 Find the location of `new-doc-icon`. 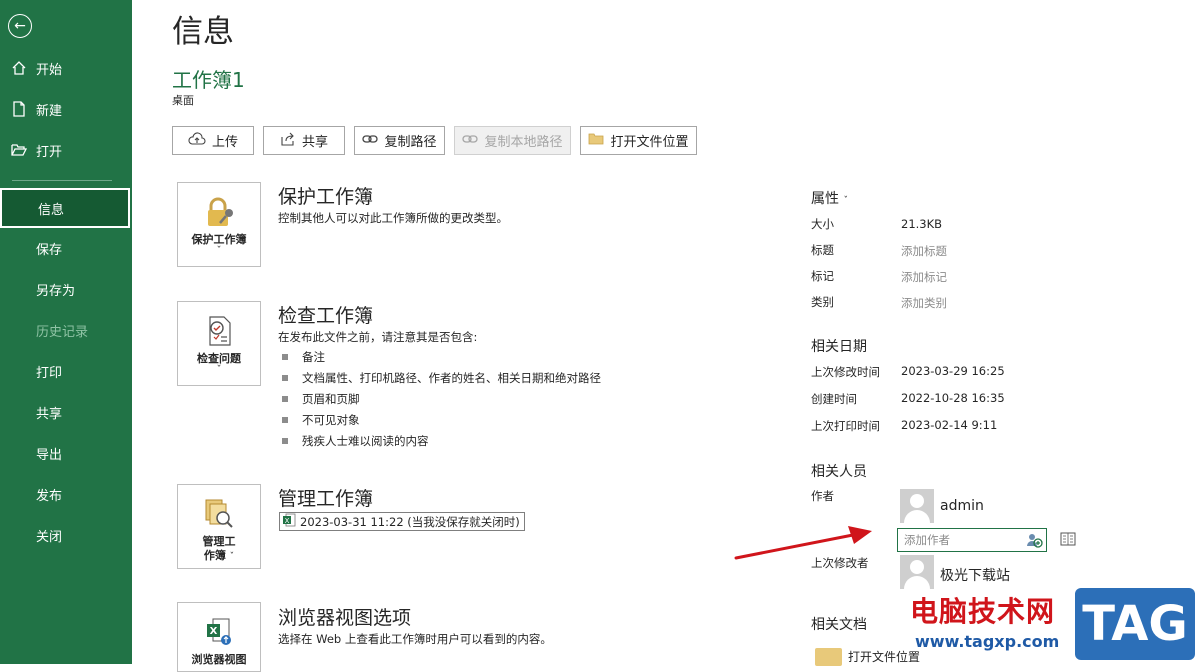

new-doc-icon is located at coordinates (19, 109).